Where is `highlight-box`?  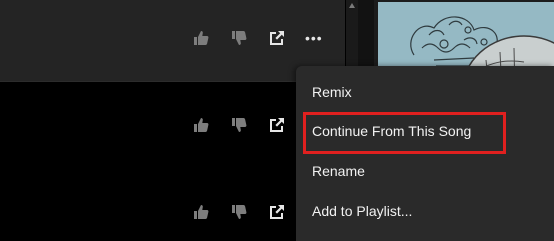
highlight-box is located at coordinates (404, 133).